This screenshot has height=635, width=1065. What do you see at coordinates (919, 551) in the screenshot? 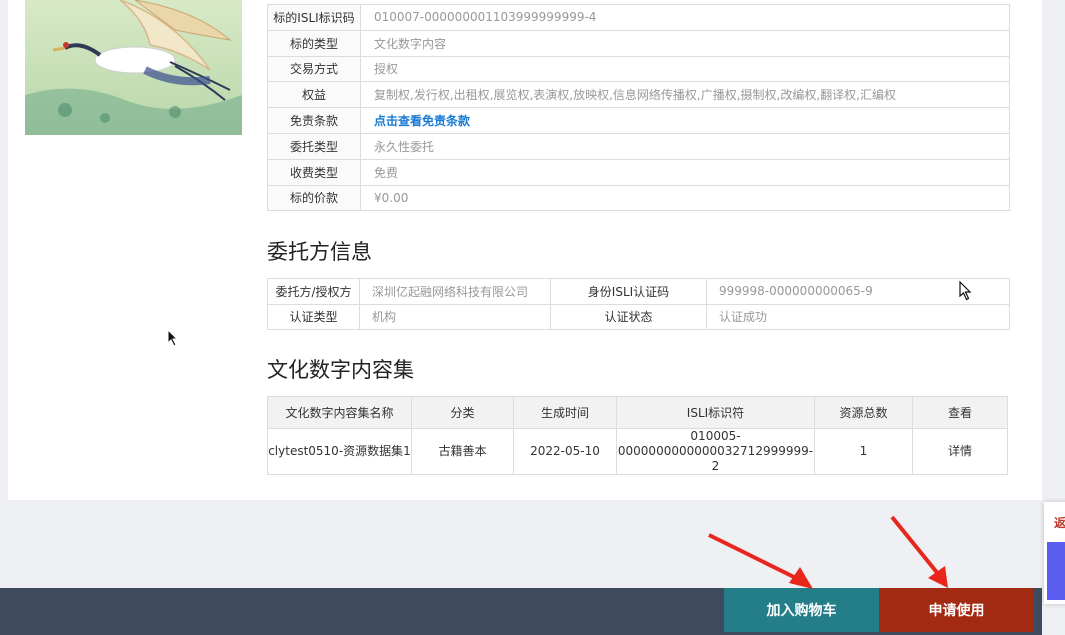
I see `arrow-to-apply` at bounding box center [919, 551].